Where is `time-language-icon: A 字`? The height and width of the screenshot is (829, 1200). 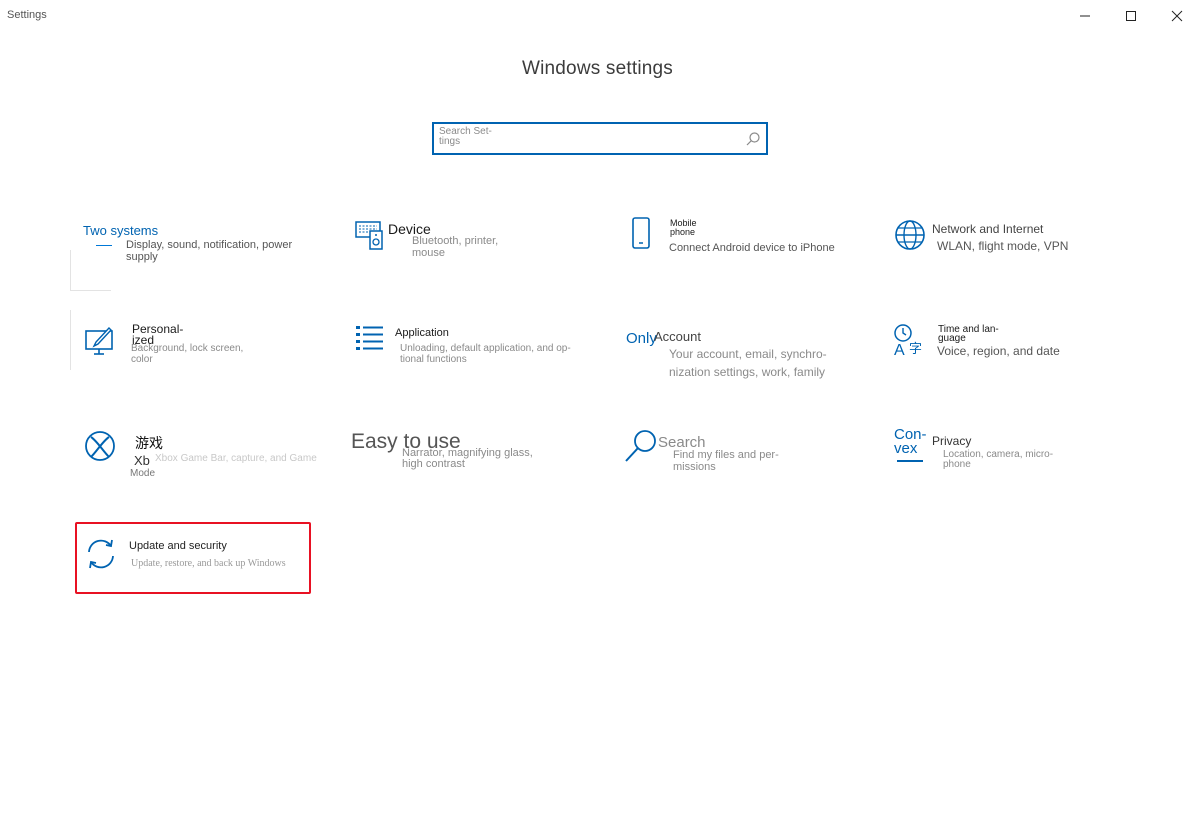
time-language-icon: A 字 is located at coordinates (910, 340).